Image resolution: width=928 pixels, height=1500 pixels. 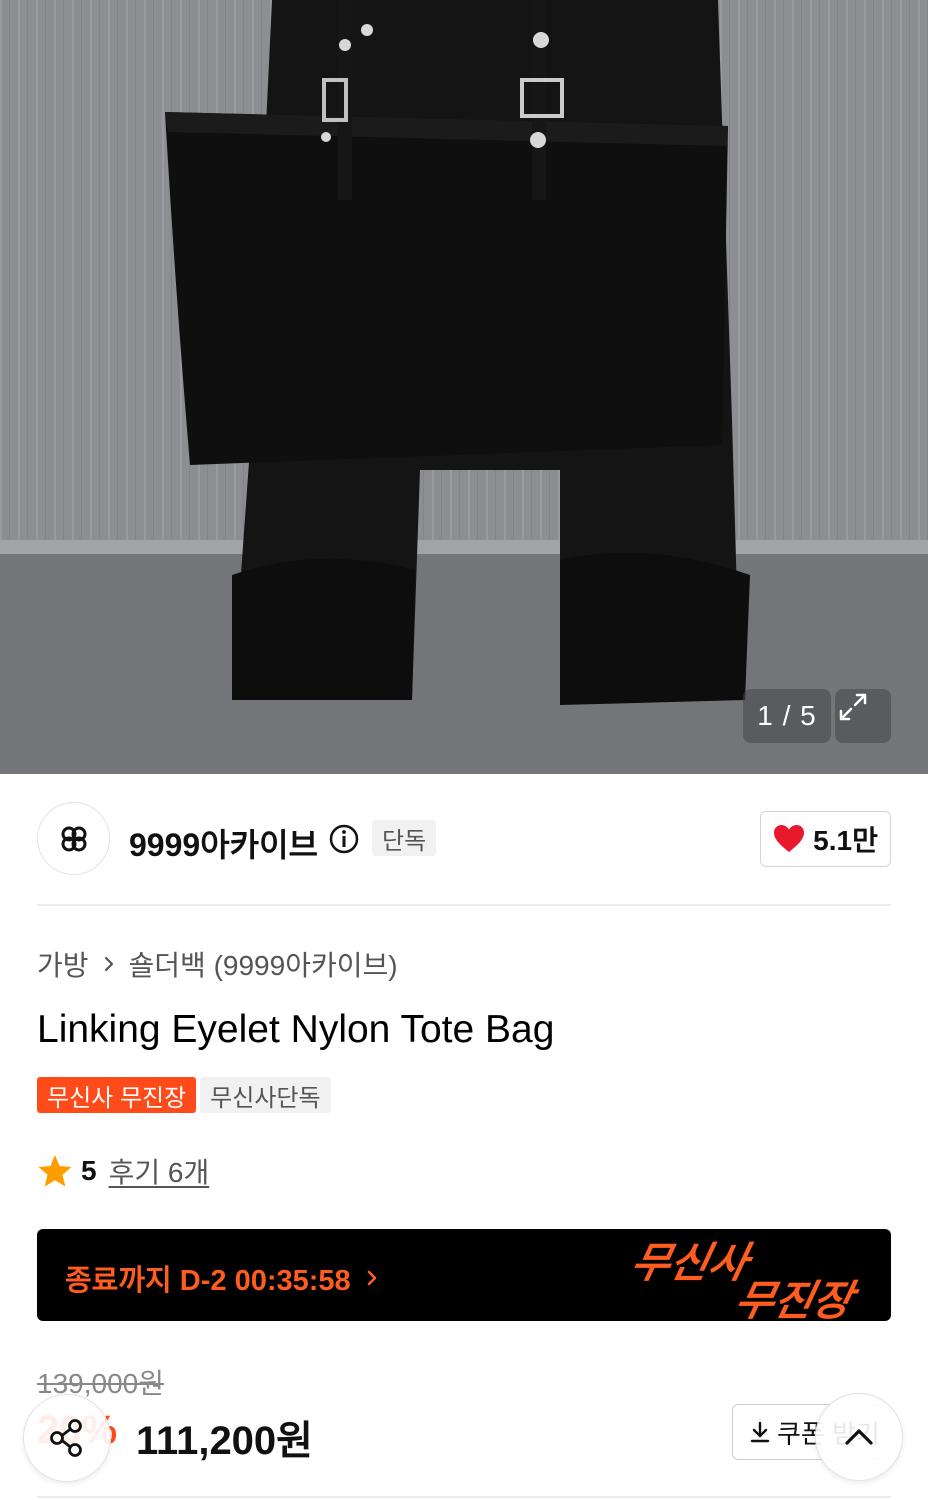 I want to click on breadcrumb-subcategory: 숄더백 (9999아카이브), so click(x=263, y=964).